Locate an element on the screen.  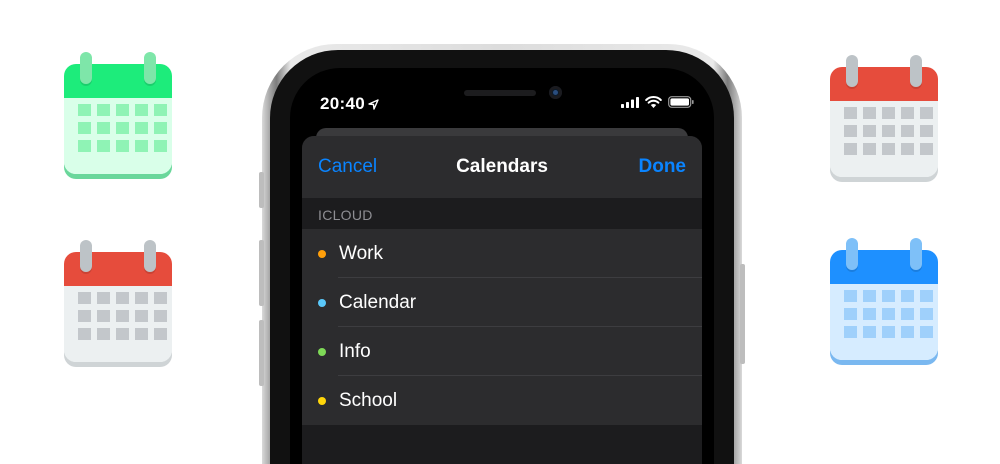
battery-icon is located at coordinates (681, 102).